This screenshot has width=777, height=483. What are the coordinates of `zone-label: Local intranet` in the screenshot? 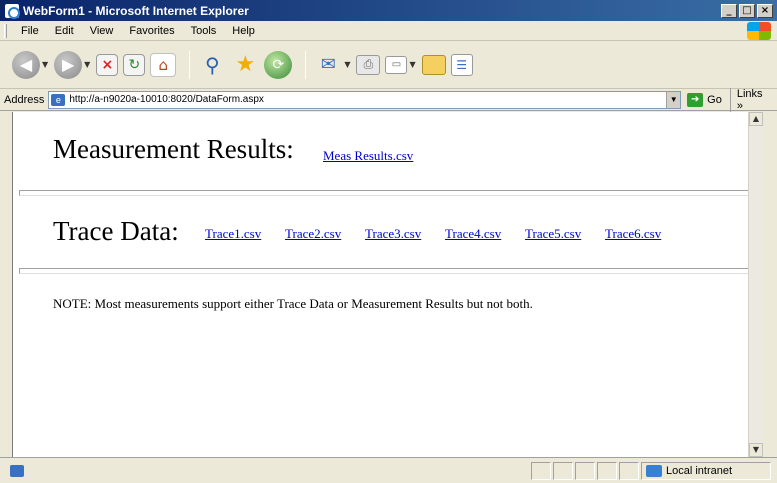 It's located at (699, 470).